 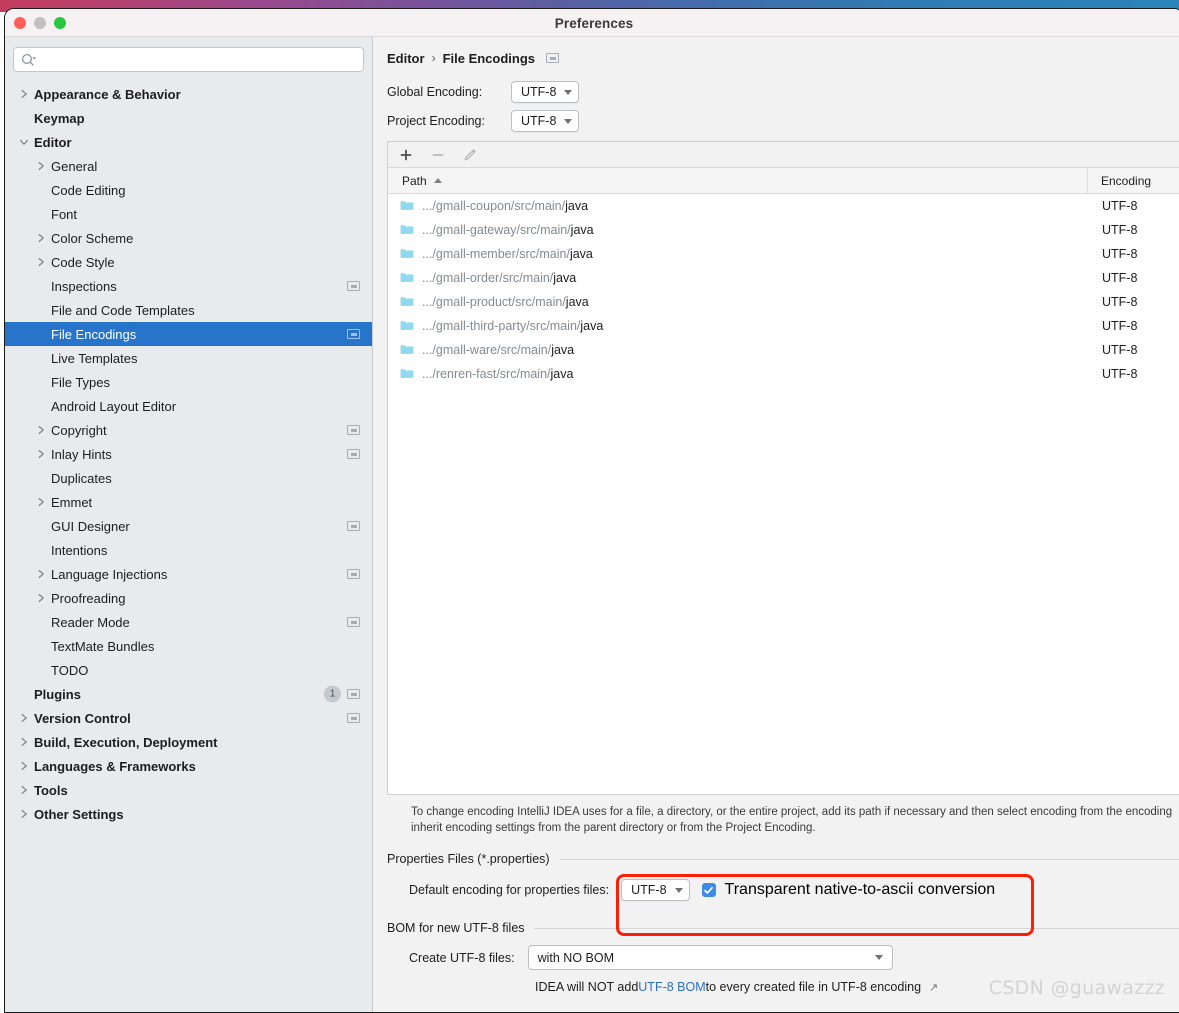 What do you see at coordinates (188, 766) in the screenshot?
I see `sidebar-item-languages-frameworks: Languages & Frameworks` at bounding box center [188, 766].